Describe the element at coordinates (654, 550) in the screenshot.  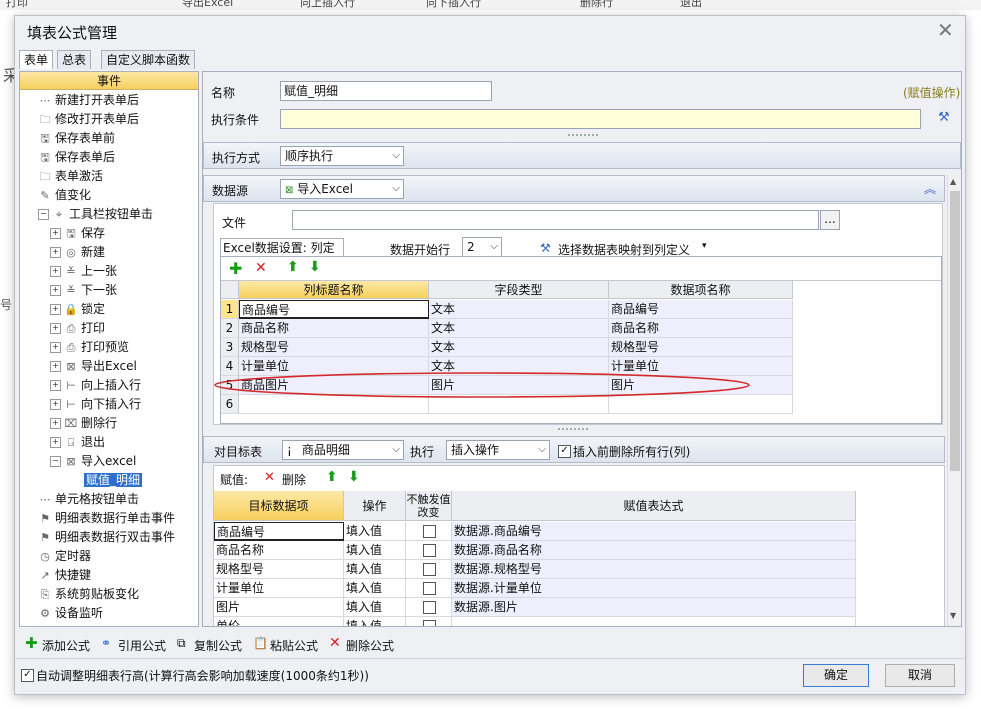
I see `assign-expression-cell: 数据源.商品名称` at that location.